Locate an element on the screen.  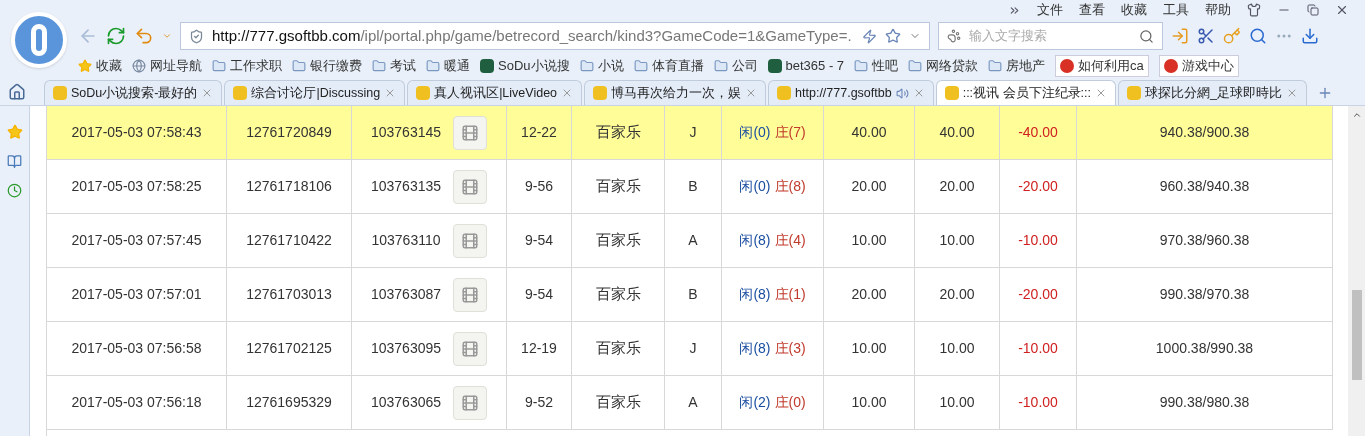
valid-amount-cell: 10.00 is located at coordinates (957, 240).